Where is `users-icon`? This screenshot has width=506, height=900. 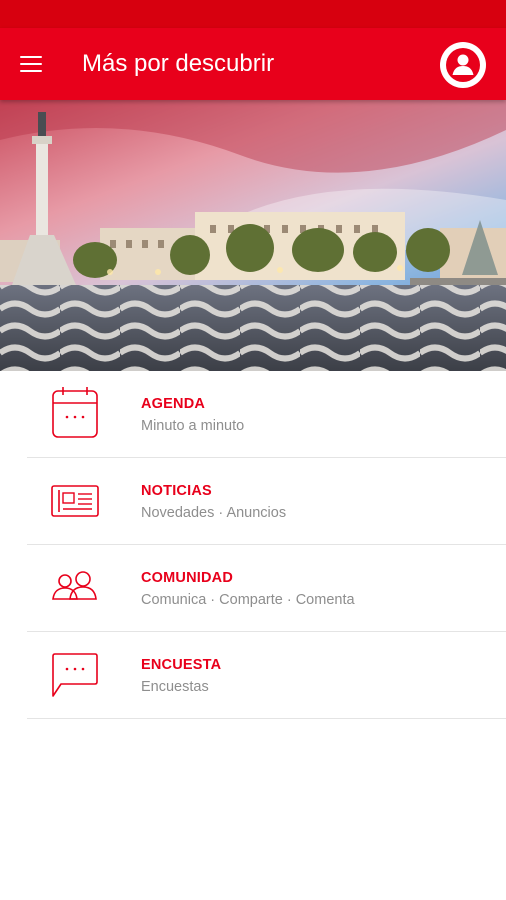
users-icon is located at coordinates (74, 585).